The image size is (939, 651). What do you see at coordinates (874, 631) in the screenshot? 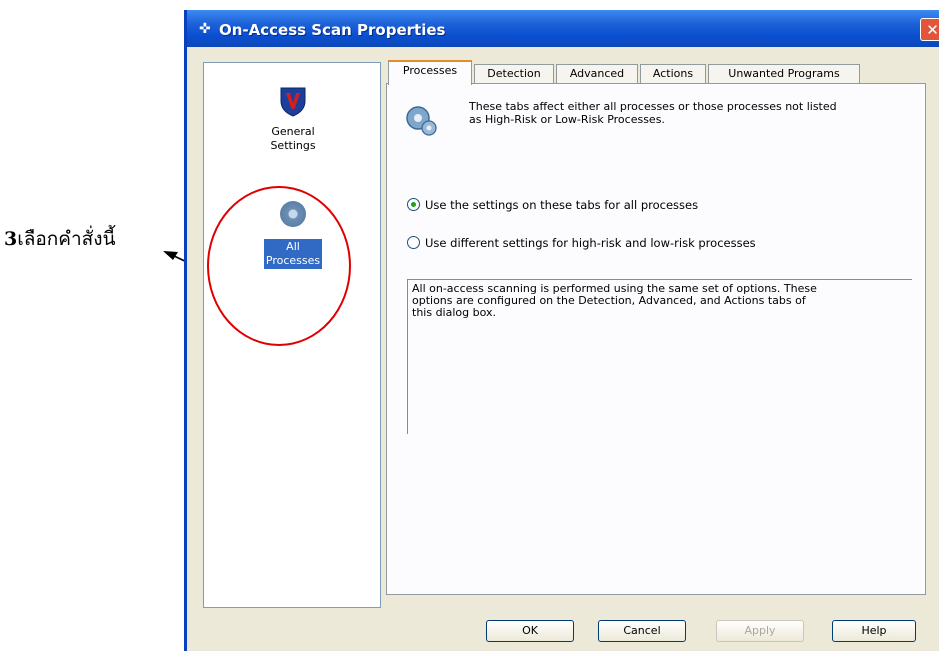
I see `help-button: Help` at bounding box center [874, 631].